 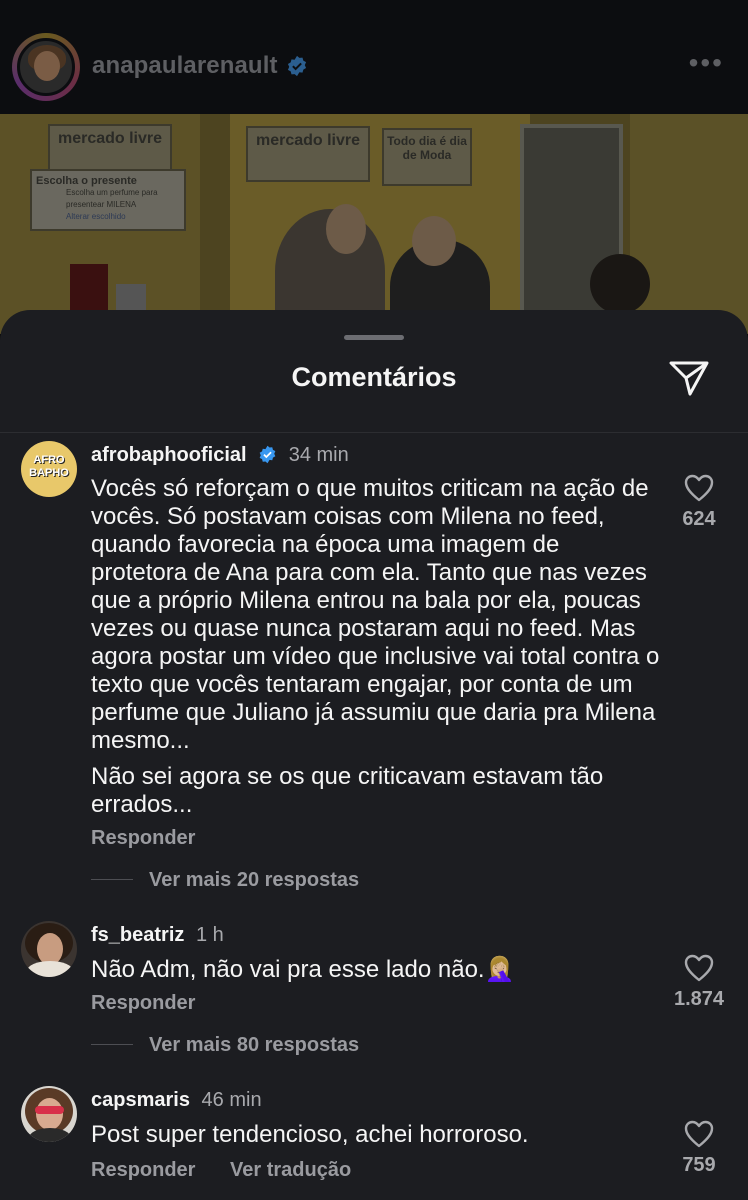 What do you see at coordinates (169, 455) in the screenshot?
I see `comment-username: afrobaphooficial` at bounding box center [169, 455].